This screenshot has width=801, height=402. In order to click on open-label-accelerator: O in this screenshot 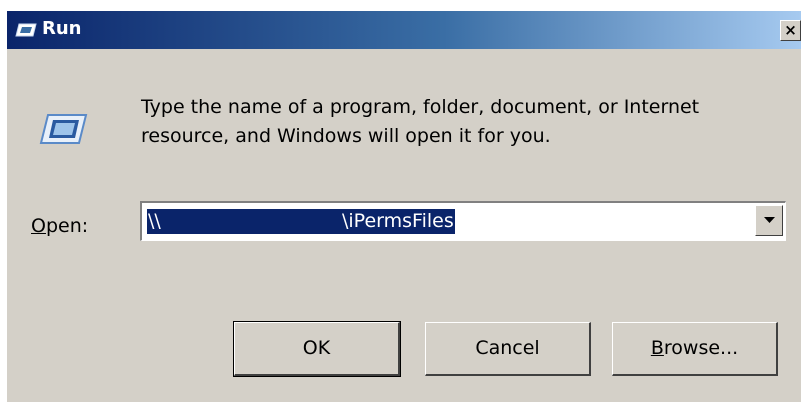, I will do `click(38, 226)`.